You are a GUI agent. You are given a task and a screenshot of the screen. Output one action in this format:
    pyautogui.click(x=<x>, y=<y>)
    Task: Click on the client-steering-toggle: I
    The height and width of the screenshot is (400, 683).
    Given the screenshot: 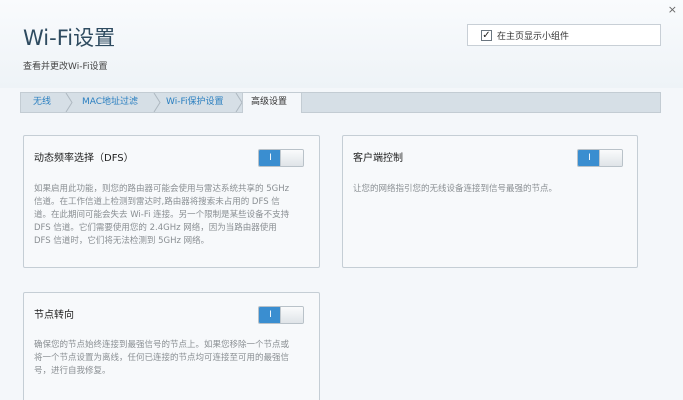 What is the action you would take?
    pyautogui.click(x=600, y=158)
    